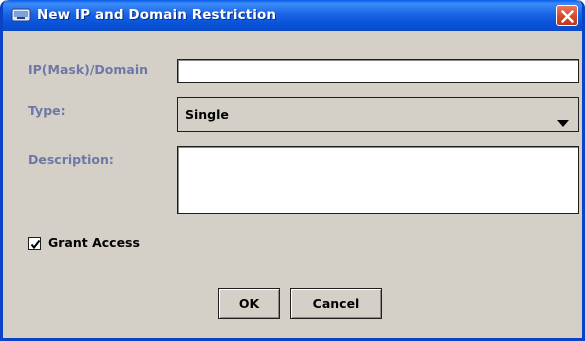 Image resolution: width=585 pixels, height=341 pixels. I want to click on close-button, so click(567, 15).